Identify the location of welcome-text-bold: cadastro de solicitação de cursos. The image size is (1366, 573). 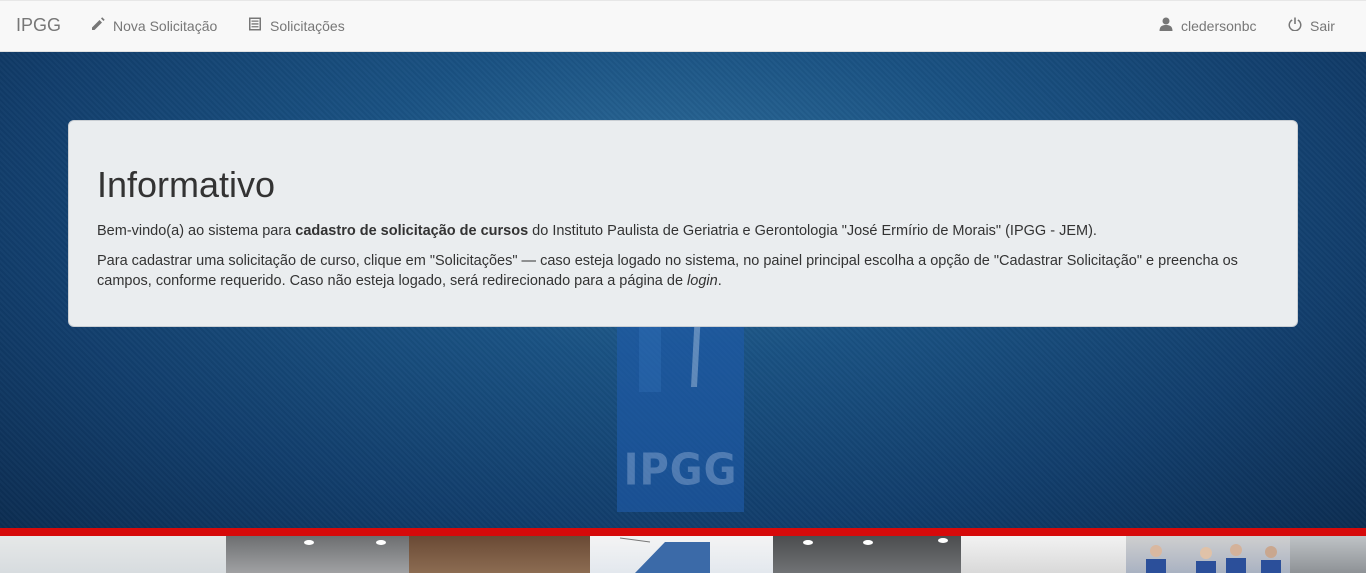
(412, 231).